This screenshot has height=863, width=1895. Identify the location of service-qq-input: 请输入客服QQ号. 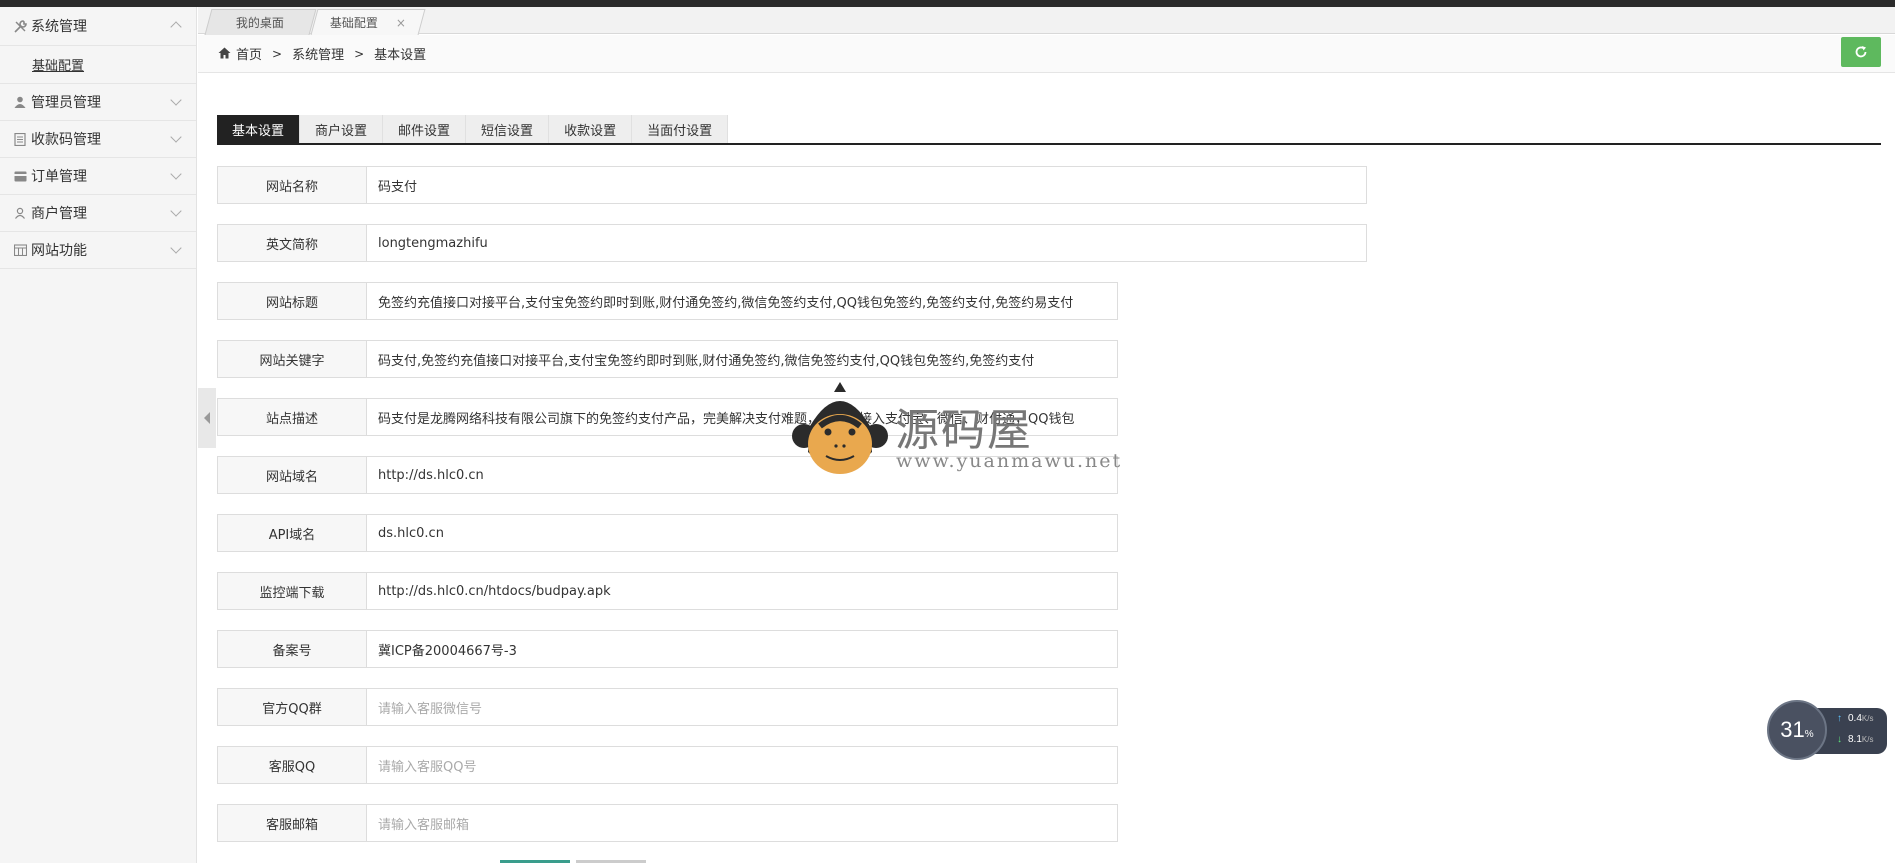
(742, 765).